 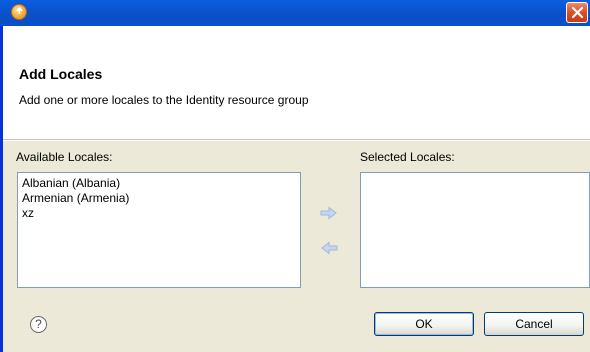 I want to click on arrow-right-icon, so click(x=328, y=213).